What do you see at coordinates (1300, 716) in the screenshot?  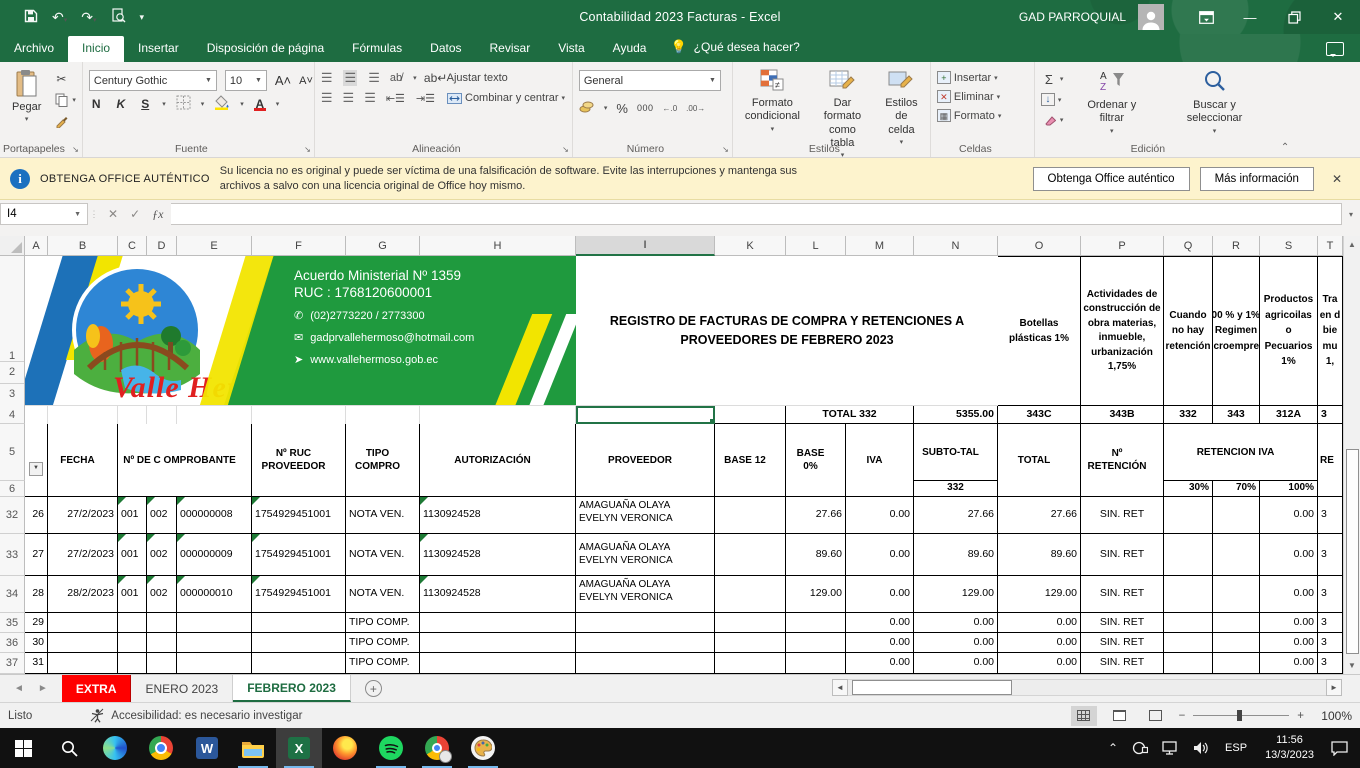 I see `zoom-in-icon: +` at bounding box center [1300, 716].